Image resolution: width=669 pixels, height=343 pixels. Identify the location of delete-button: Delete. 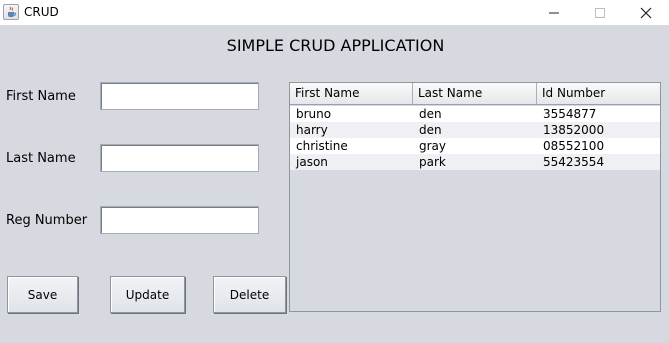
(249, 294).